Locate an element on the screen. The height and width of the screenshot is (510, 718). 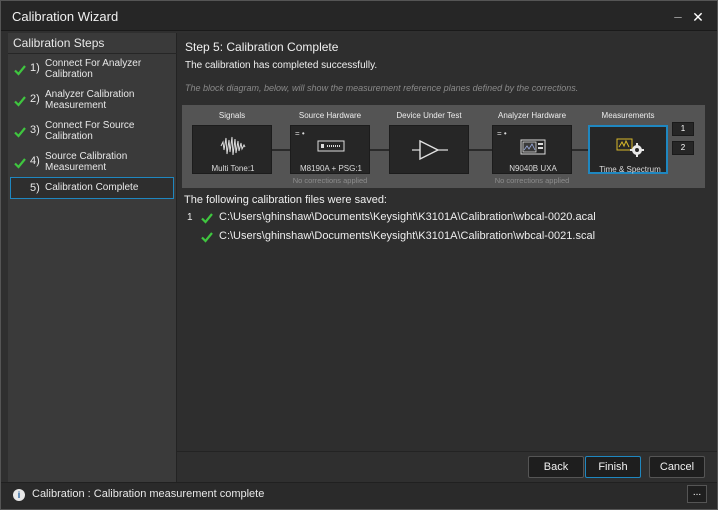
source-correction-marker: = • is located at coordinates (300, 133).